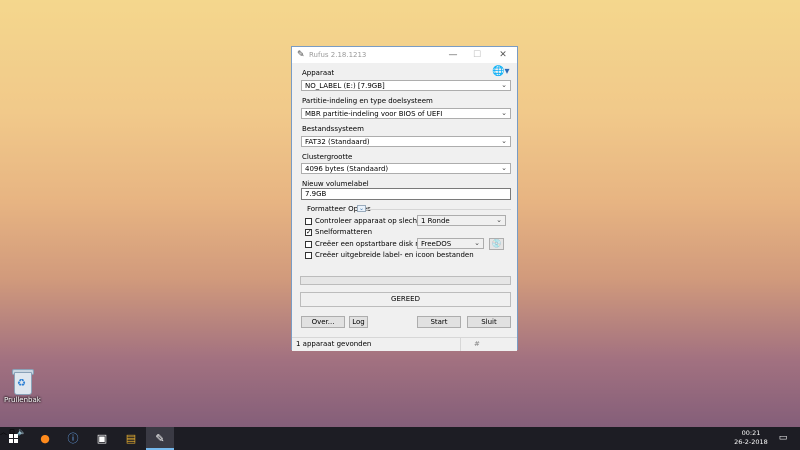 Image resolution: width=800 pixels, height=450 pixels. Describe the element at coordinates (405, 299) in the screenshot. I see `status-text: GEREED` at that location.